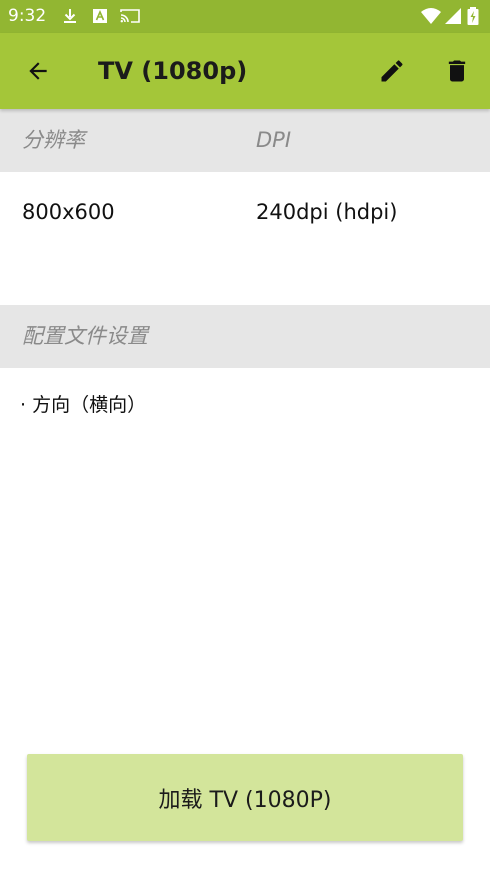  Describe the element at coordinates (431, 16) in the screenshot. I see `wifi-icon` at that location.